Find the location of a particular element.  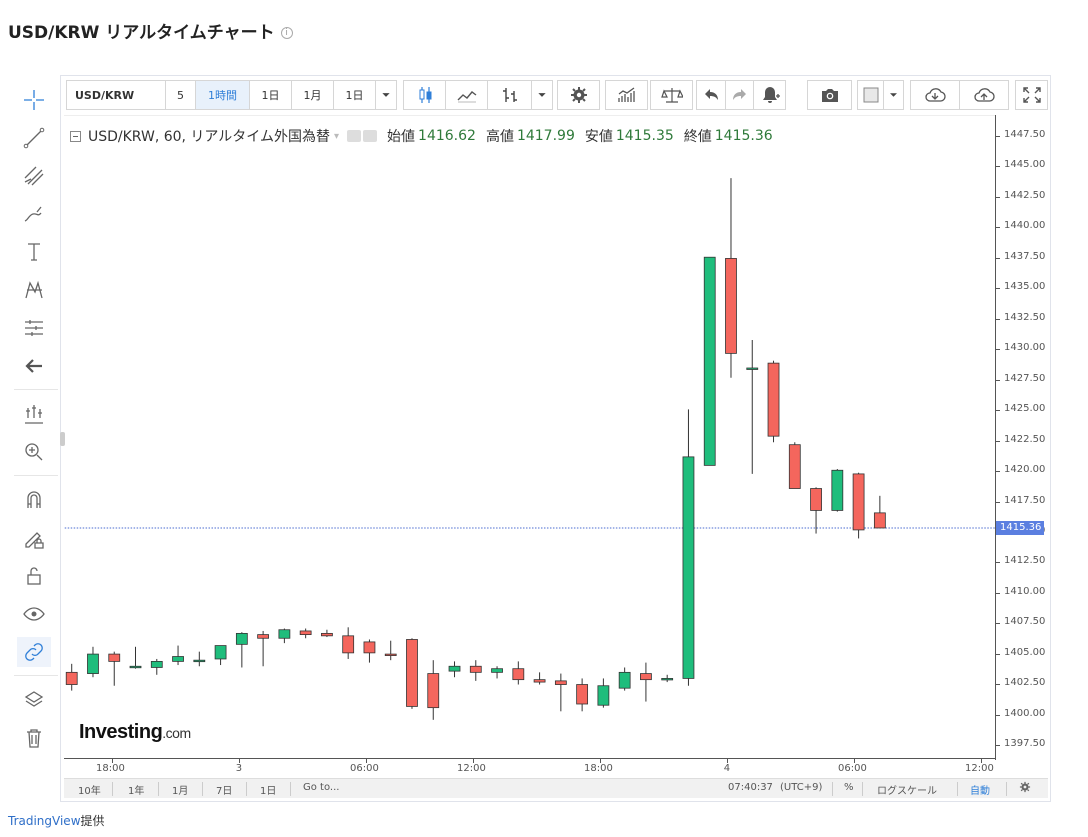

alert-icon is located at coordinates (769, 95).